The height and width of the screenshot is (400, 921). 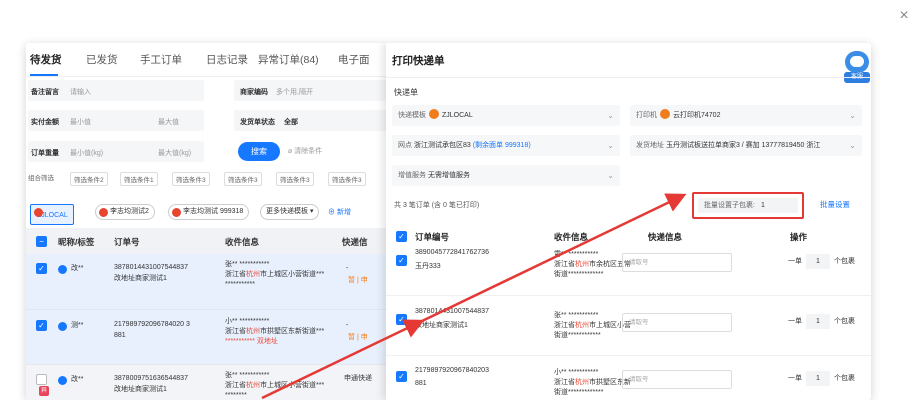 What do you see at coordinates (506, 175) in the screenshot?
I see `value-added-service-select: 增值服务 无需增值服务 ⌄` at bounding box center [506, 175].